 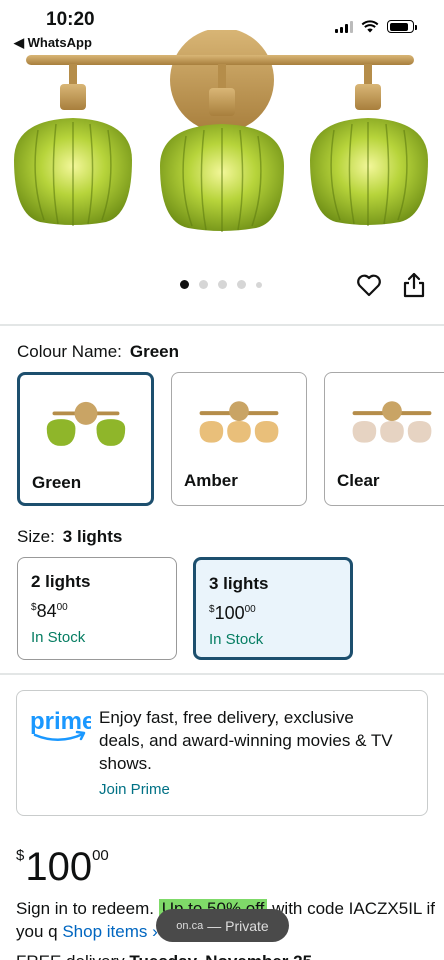 What do you see at coordinates (190, 925) in the screenshot?
I see `url-domain: on.ca` at bounding box center [190, 925].